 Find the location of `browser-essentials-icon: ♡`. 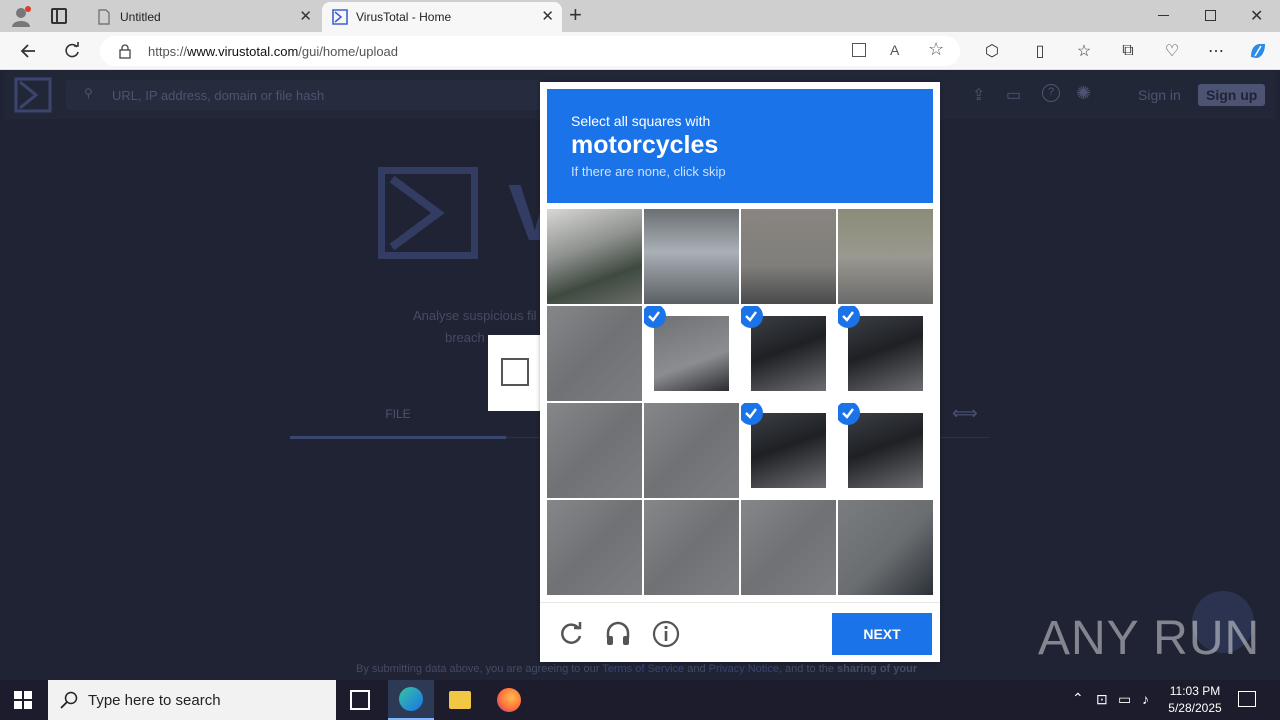

browser-essentials-icon: ♡ is located at coordinates (1172, 51).